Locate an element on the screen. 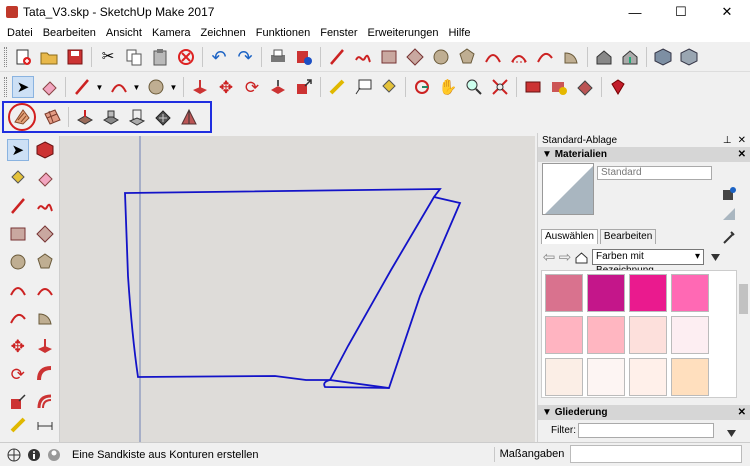  print-icon is located at coordinates (278, 57).